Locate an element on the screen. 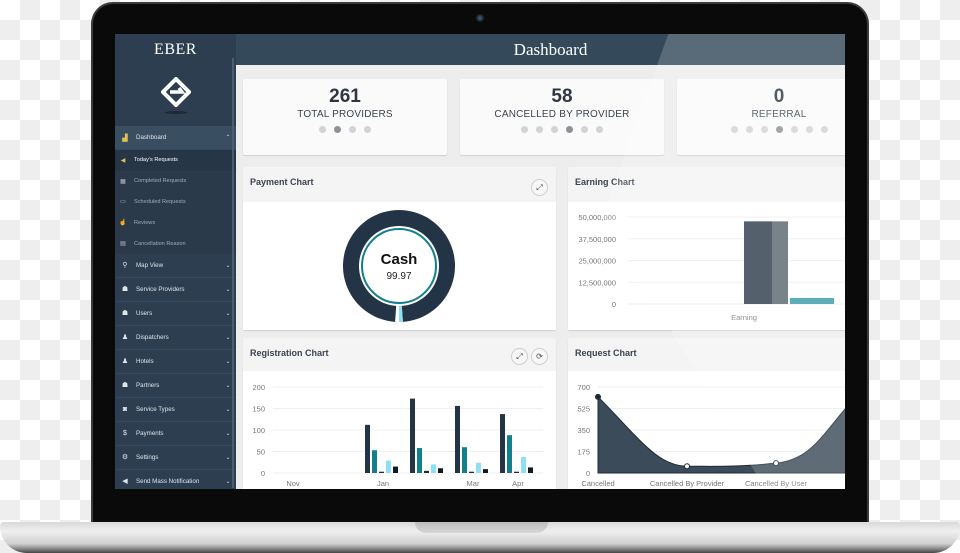  sidebar-item-hotels: ♟ Hotels ⌄ is located at coordinates (175, 362).